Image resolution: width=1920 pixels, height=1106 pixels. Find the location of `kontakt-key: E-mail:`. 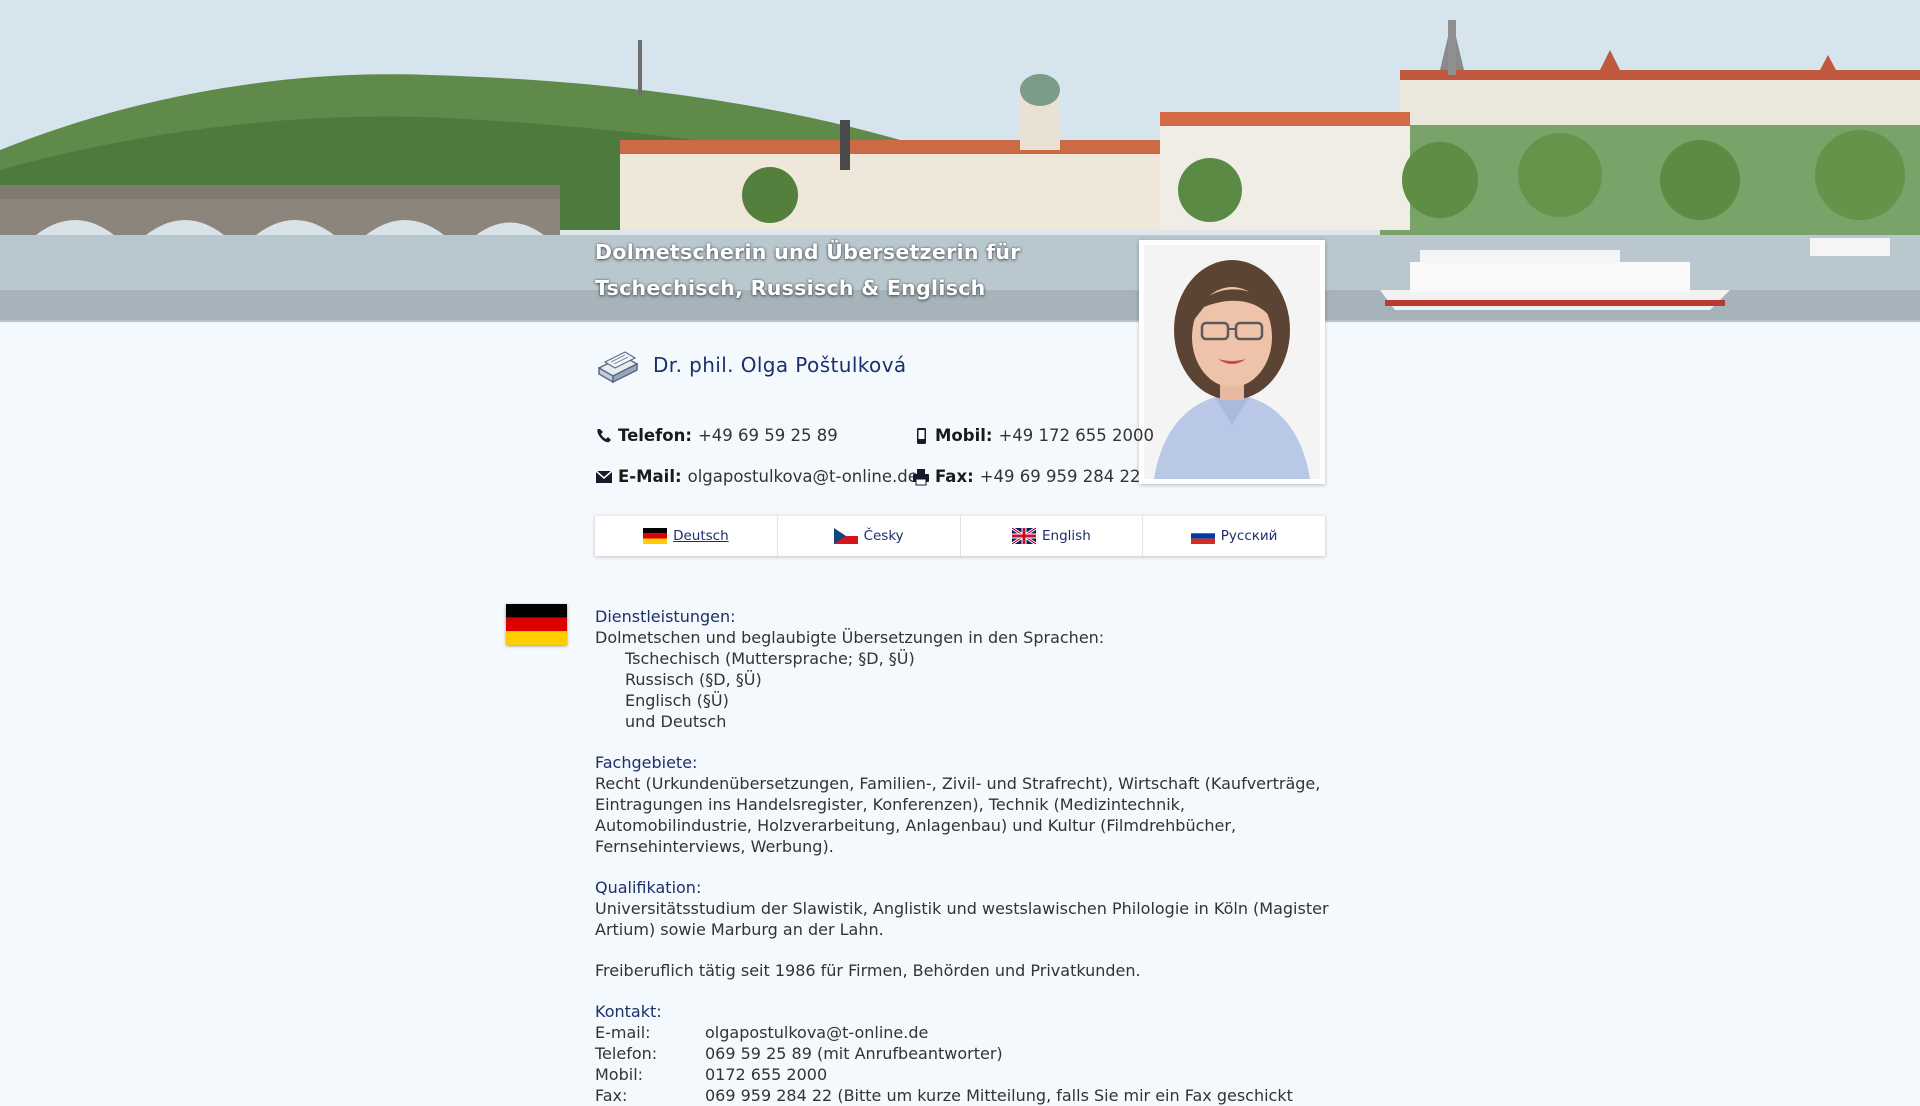

kontakt-key: E-mail: is located at coordinates (623, 1032).